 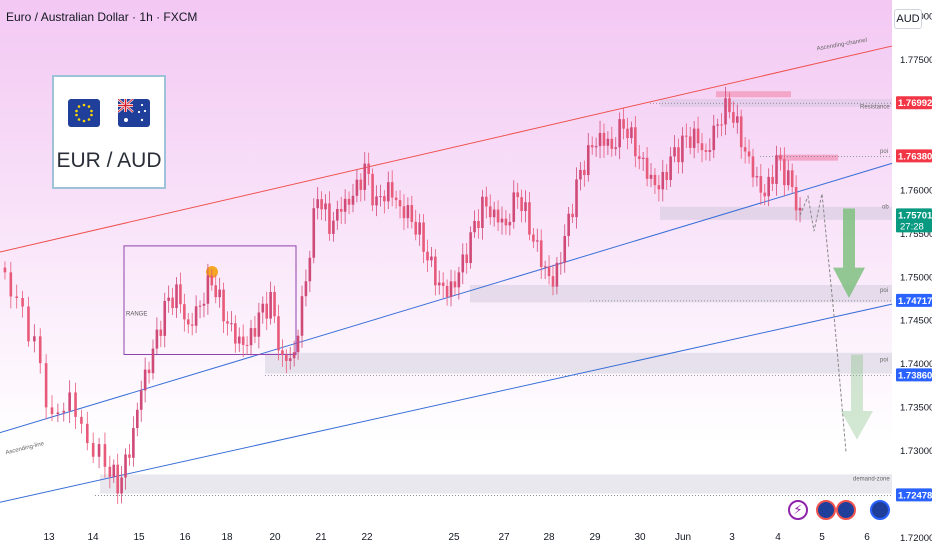 I want to click on range-label: RANGE, so click(x=136, y=314).